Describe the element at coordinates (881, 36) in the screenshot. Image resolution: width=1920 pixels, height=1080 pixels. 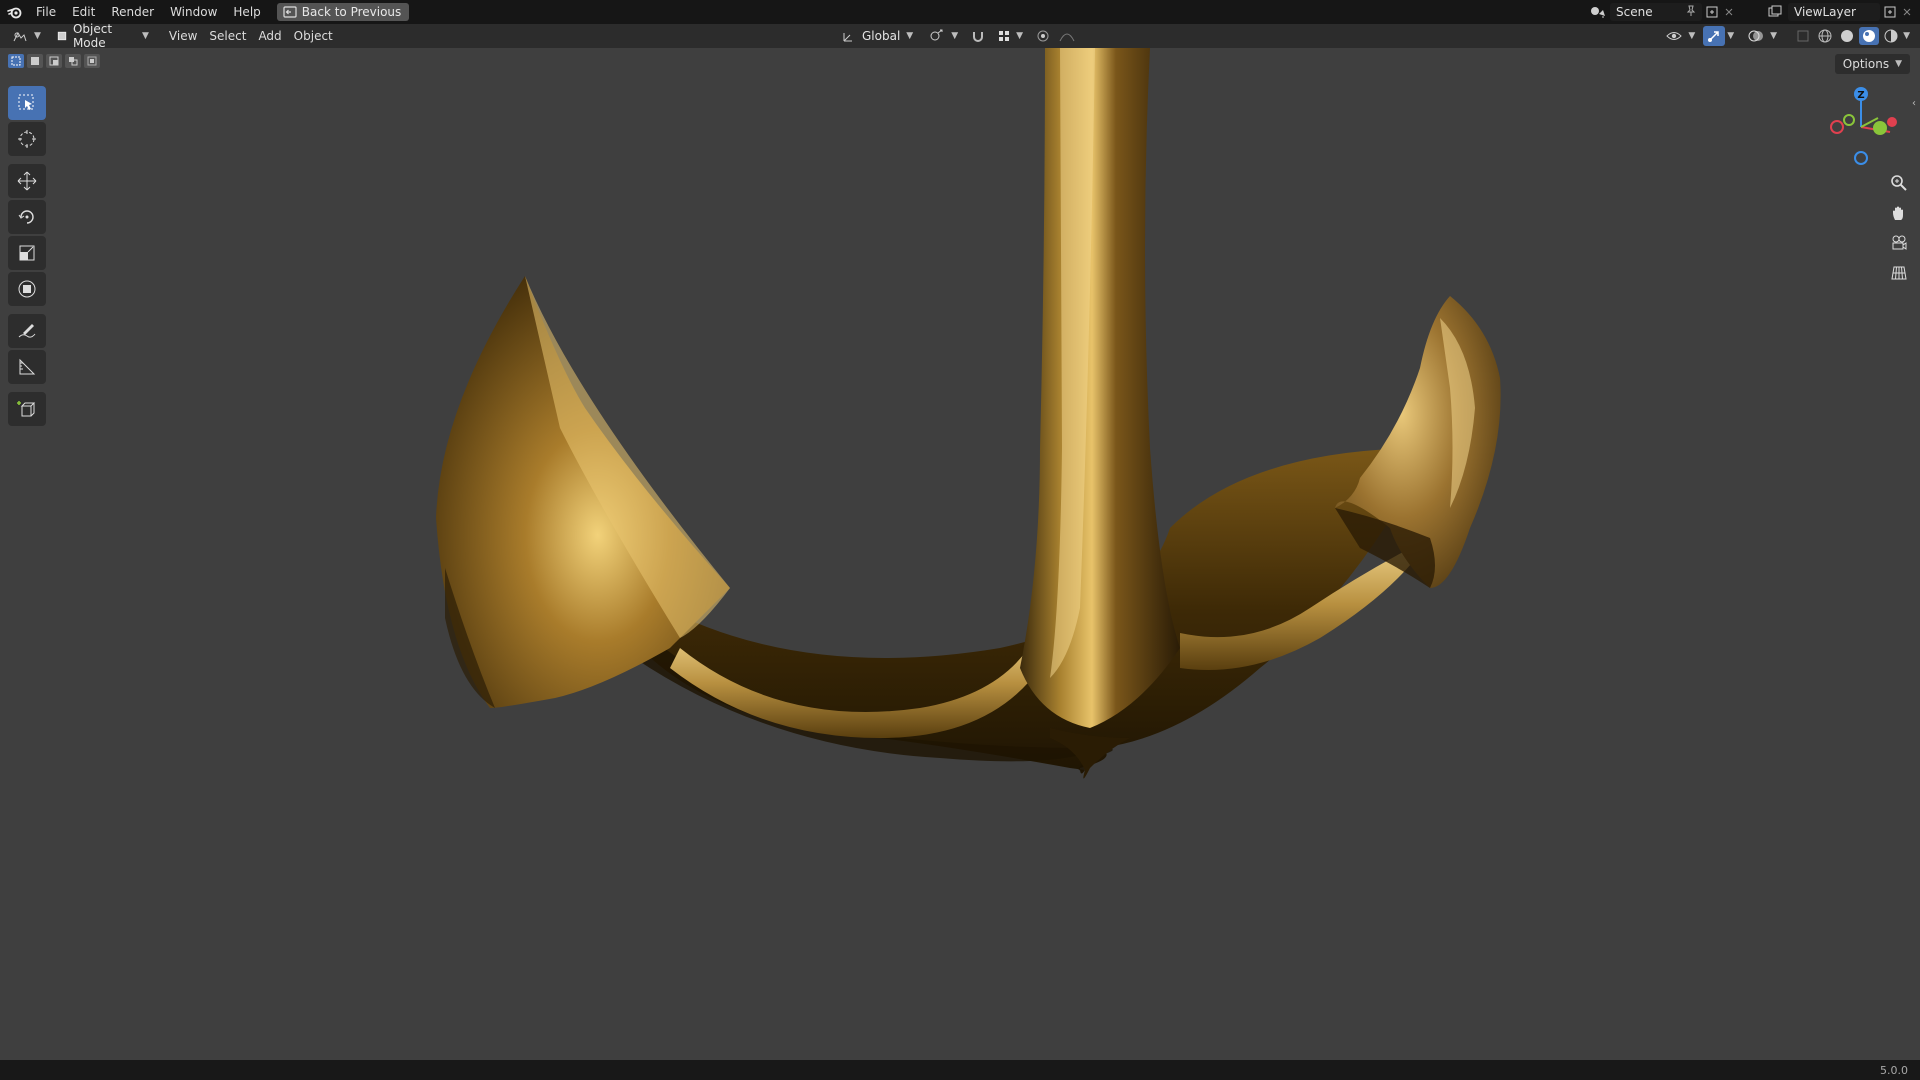
I see `transform-orientation-label: Global` at that location.